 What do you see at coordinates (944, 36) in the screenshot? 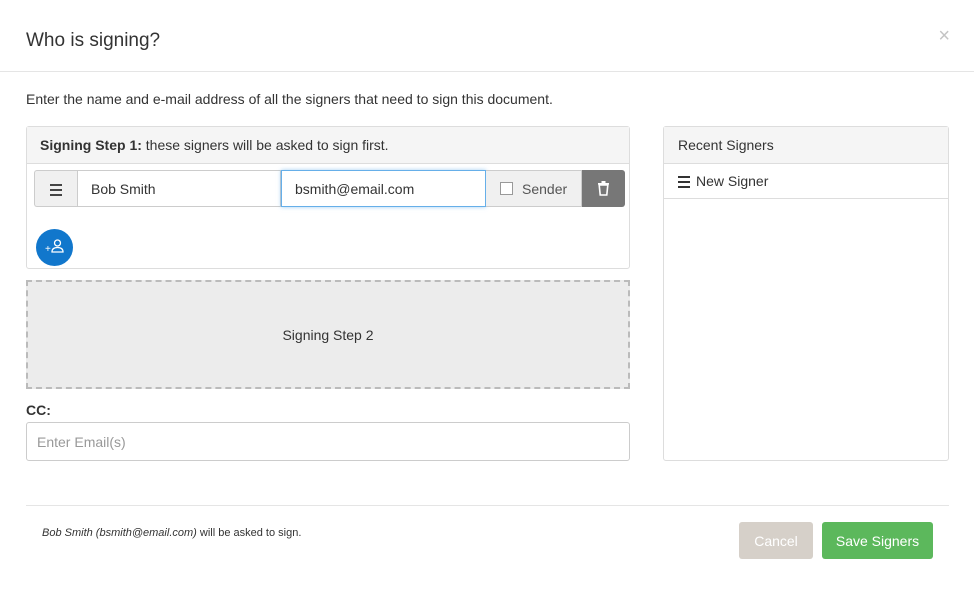
I see `close-icon: ×` at bounding box center [944, 36].